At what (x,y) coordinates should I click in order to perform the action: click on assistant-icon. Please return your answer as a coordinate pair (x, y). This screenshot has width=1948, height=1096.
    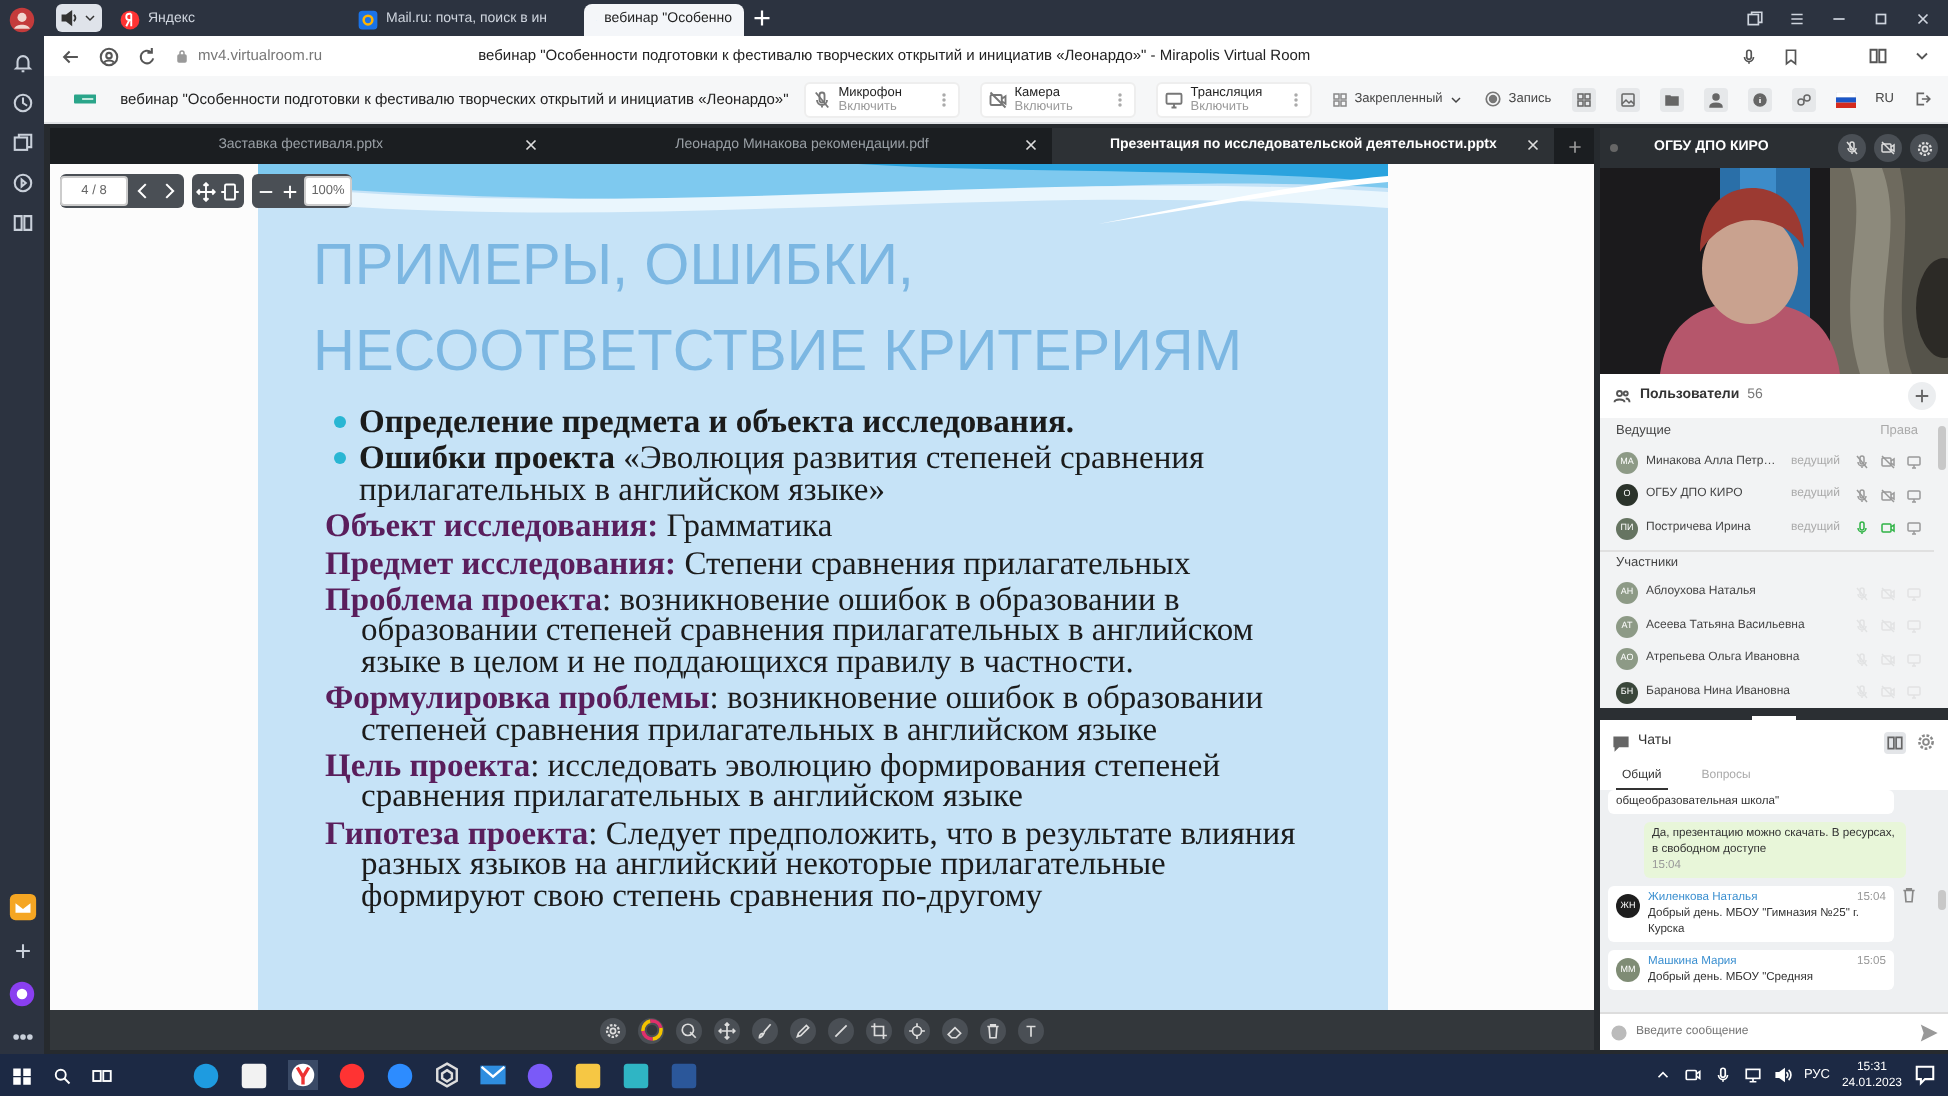
    Looking at the image, I should click on (22, 994).